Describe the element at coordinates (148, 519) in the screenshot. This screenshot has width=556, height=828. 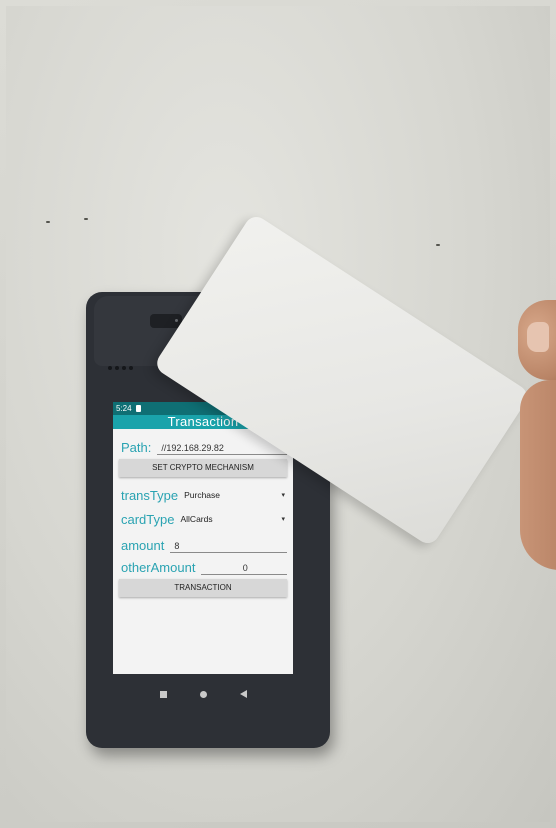
I see `card-type-label: cardType` at that location.